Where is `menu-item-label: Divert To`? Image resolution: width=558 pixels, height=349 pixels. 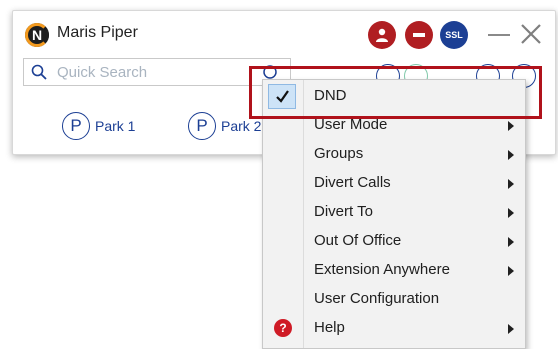
menu-item-label: Divert To is located at coordinates (343, 211).